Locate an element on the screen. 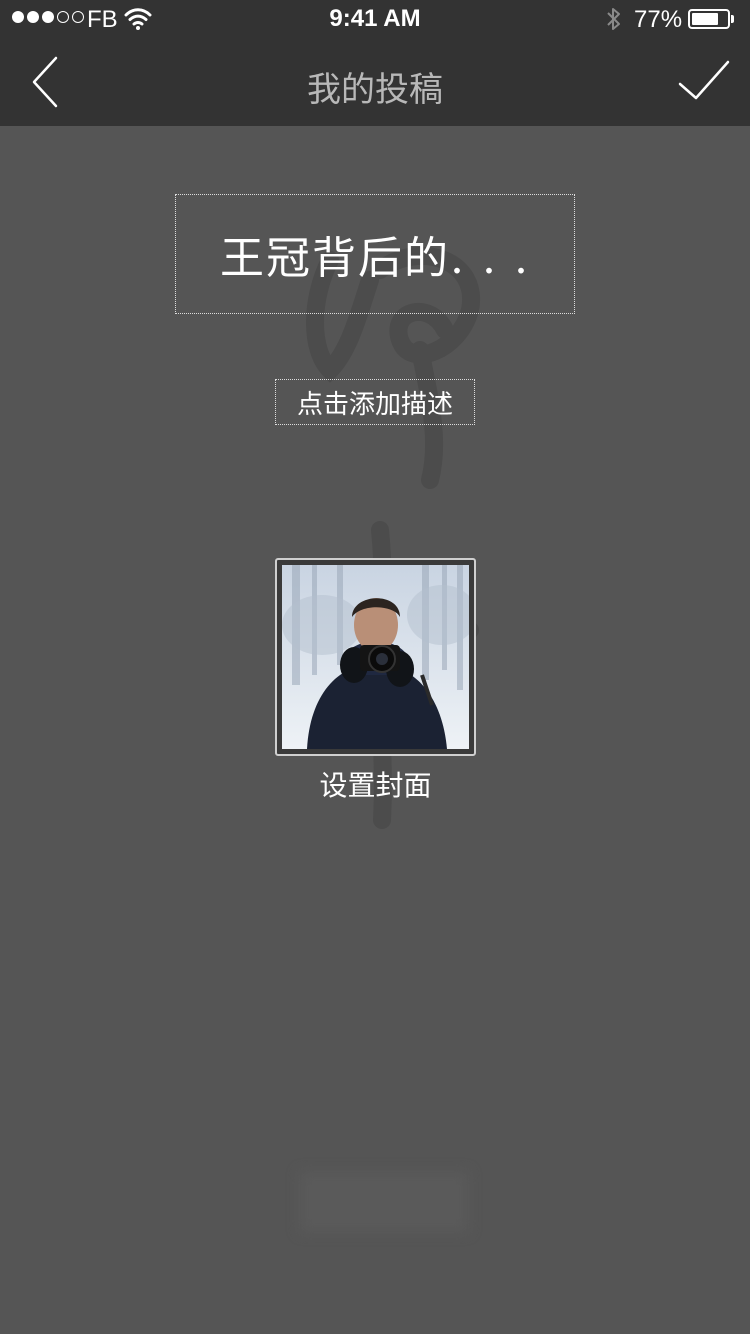 This screenshot has height=1334, width=750. checkmark-icon is located at coordinates (704, 80).